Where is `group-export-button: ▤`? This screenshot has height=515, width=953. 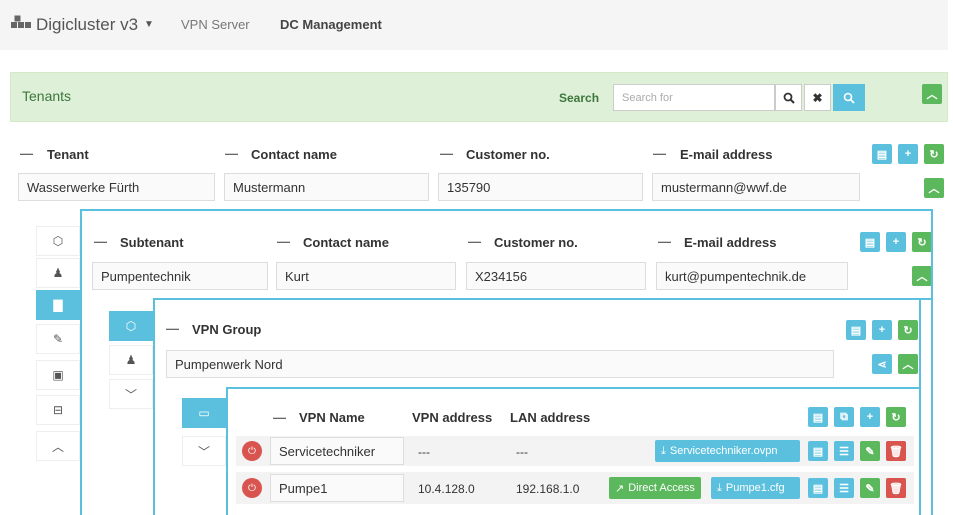 group-export-button: ▤ is located at coordinates (856, 330).